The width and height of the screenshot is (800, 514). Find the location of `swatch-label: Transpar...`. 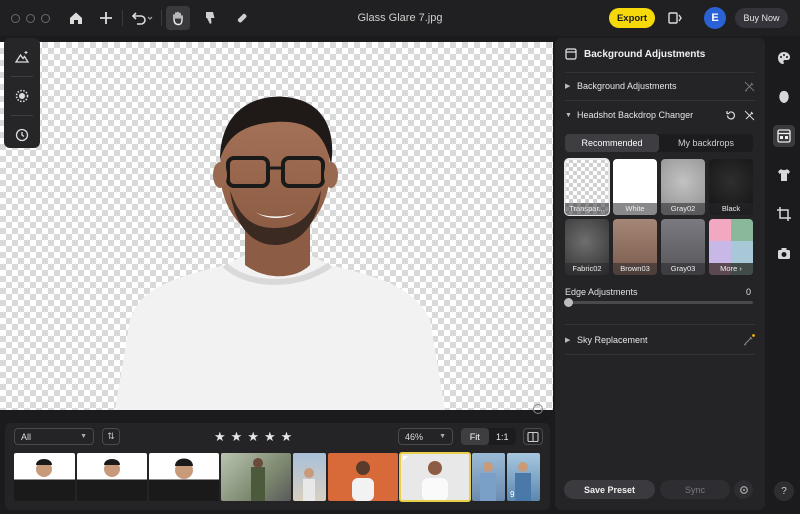

swatch-label: Transpar... is located at coordinates (587, 209).